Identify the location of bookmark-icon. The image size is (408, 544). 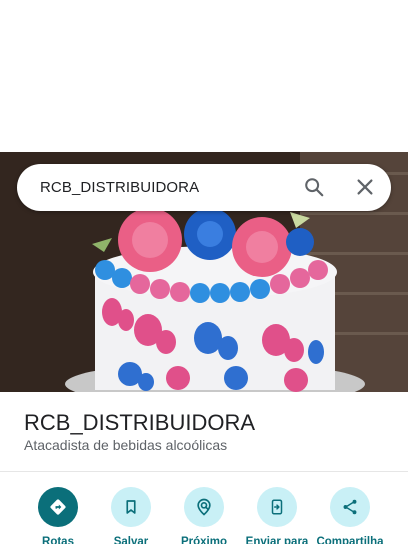
(131, 507).